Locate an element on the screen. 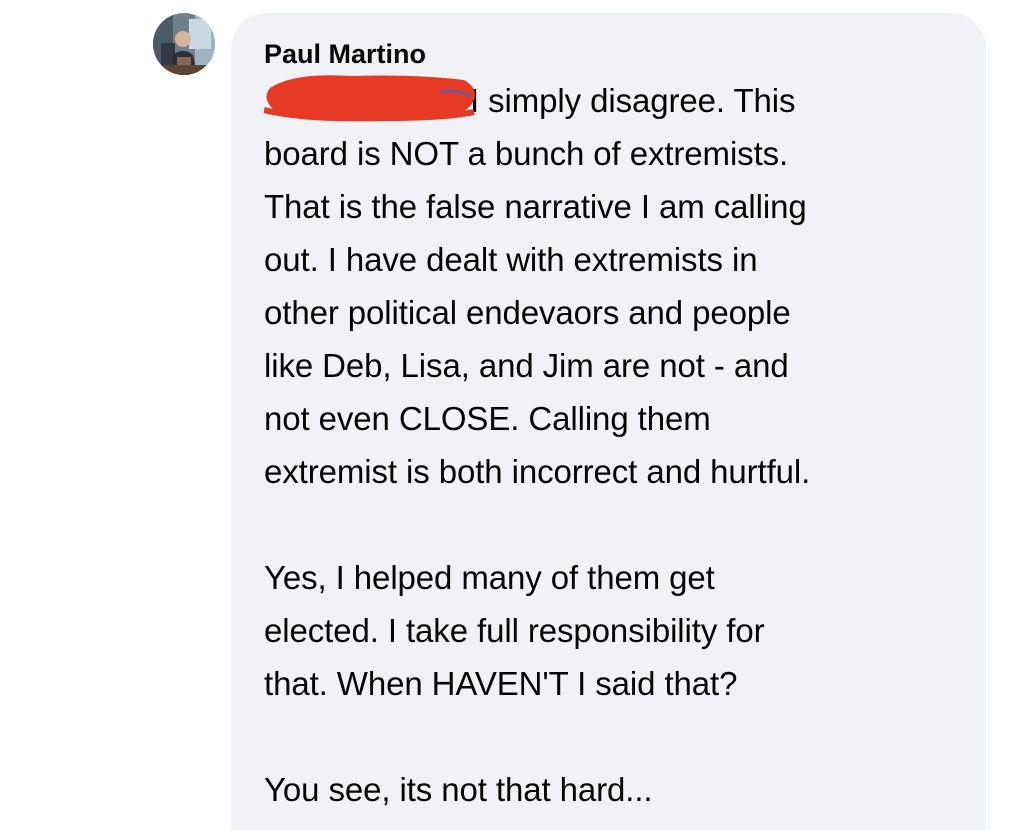 This screenshot has width=1024, height=830. comment-line: that. When HAVEN'T I said that? is located at coordinates (501, 683).